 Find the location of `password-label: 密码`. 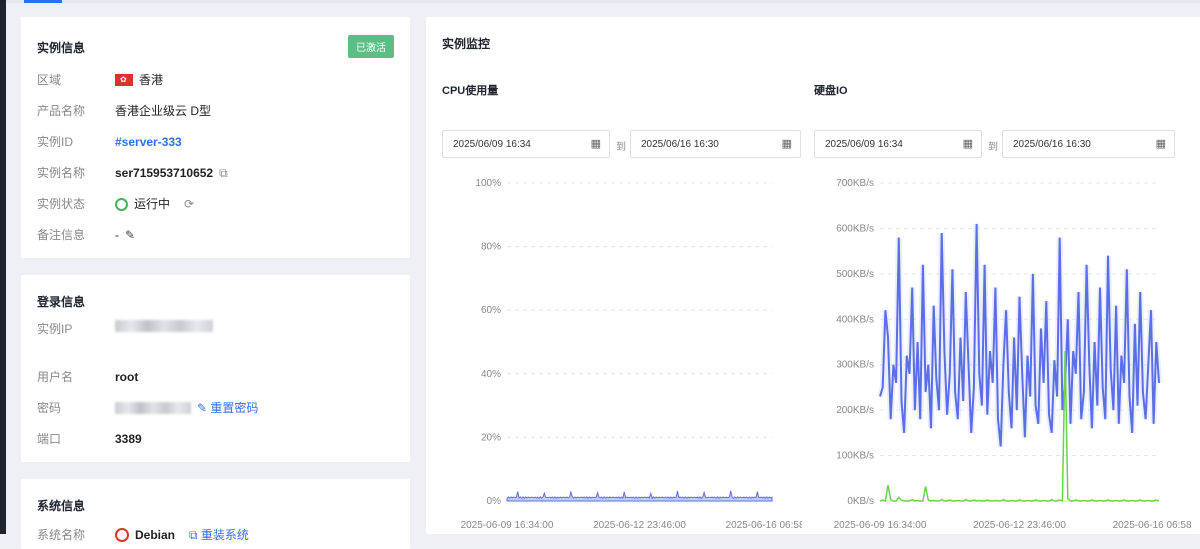

password-label: 密码 is located at coordinates (49, 408).